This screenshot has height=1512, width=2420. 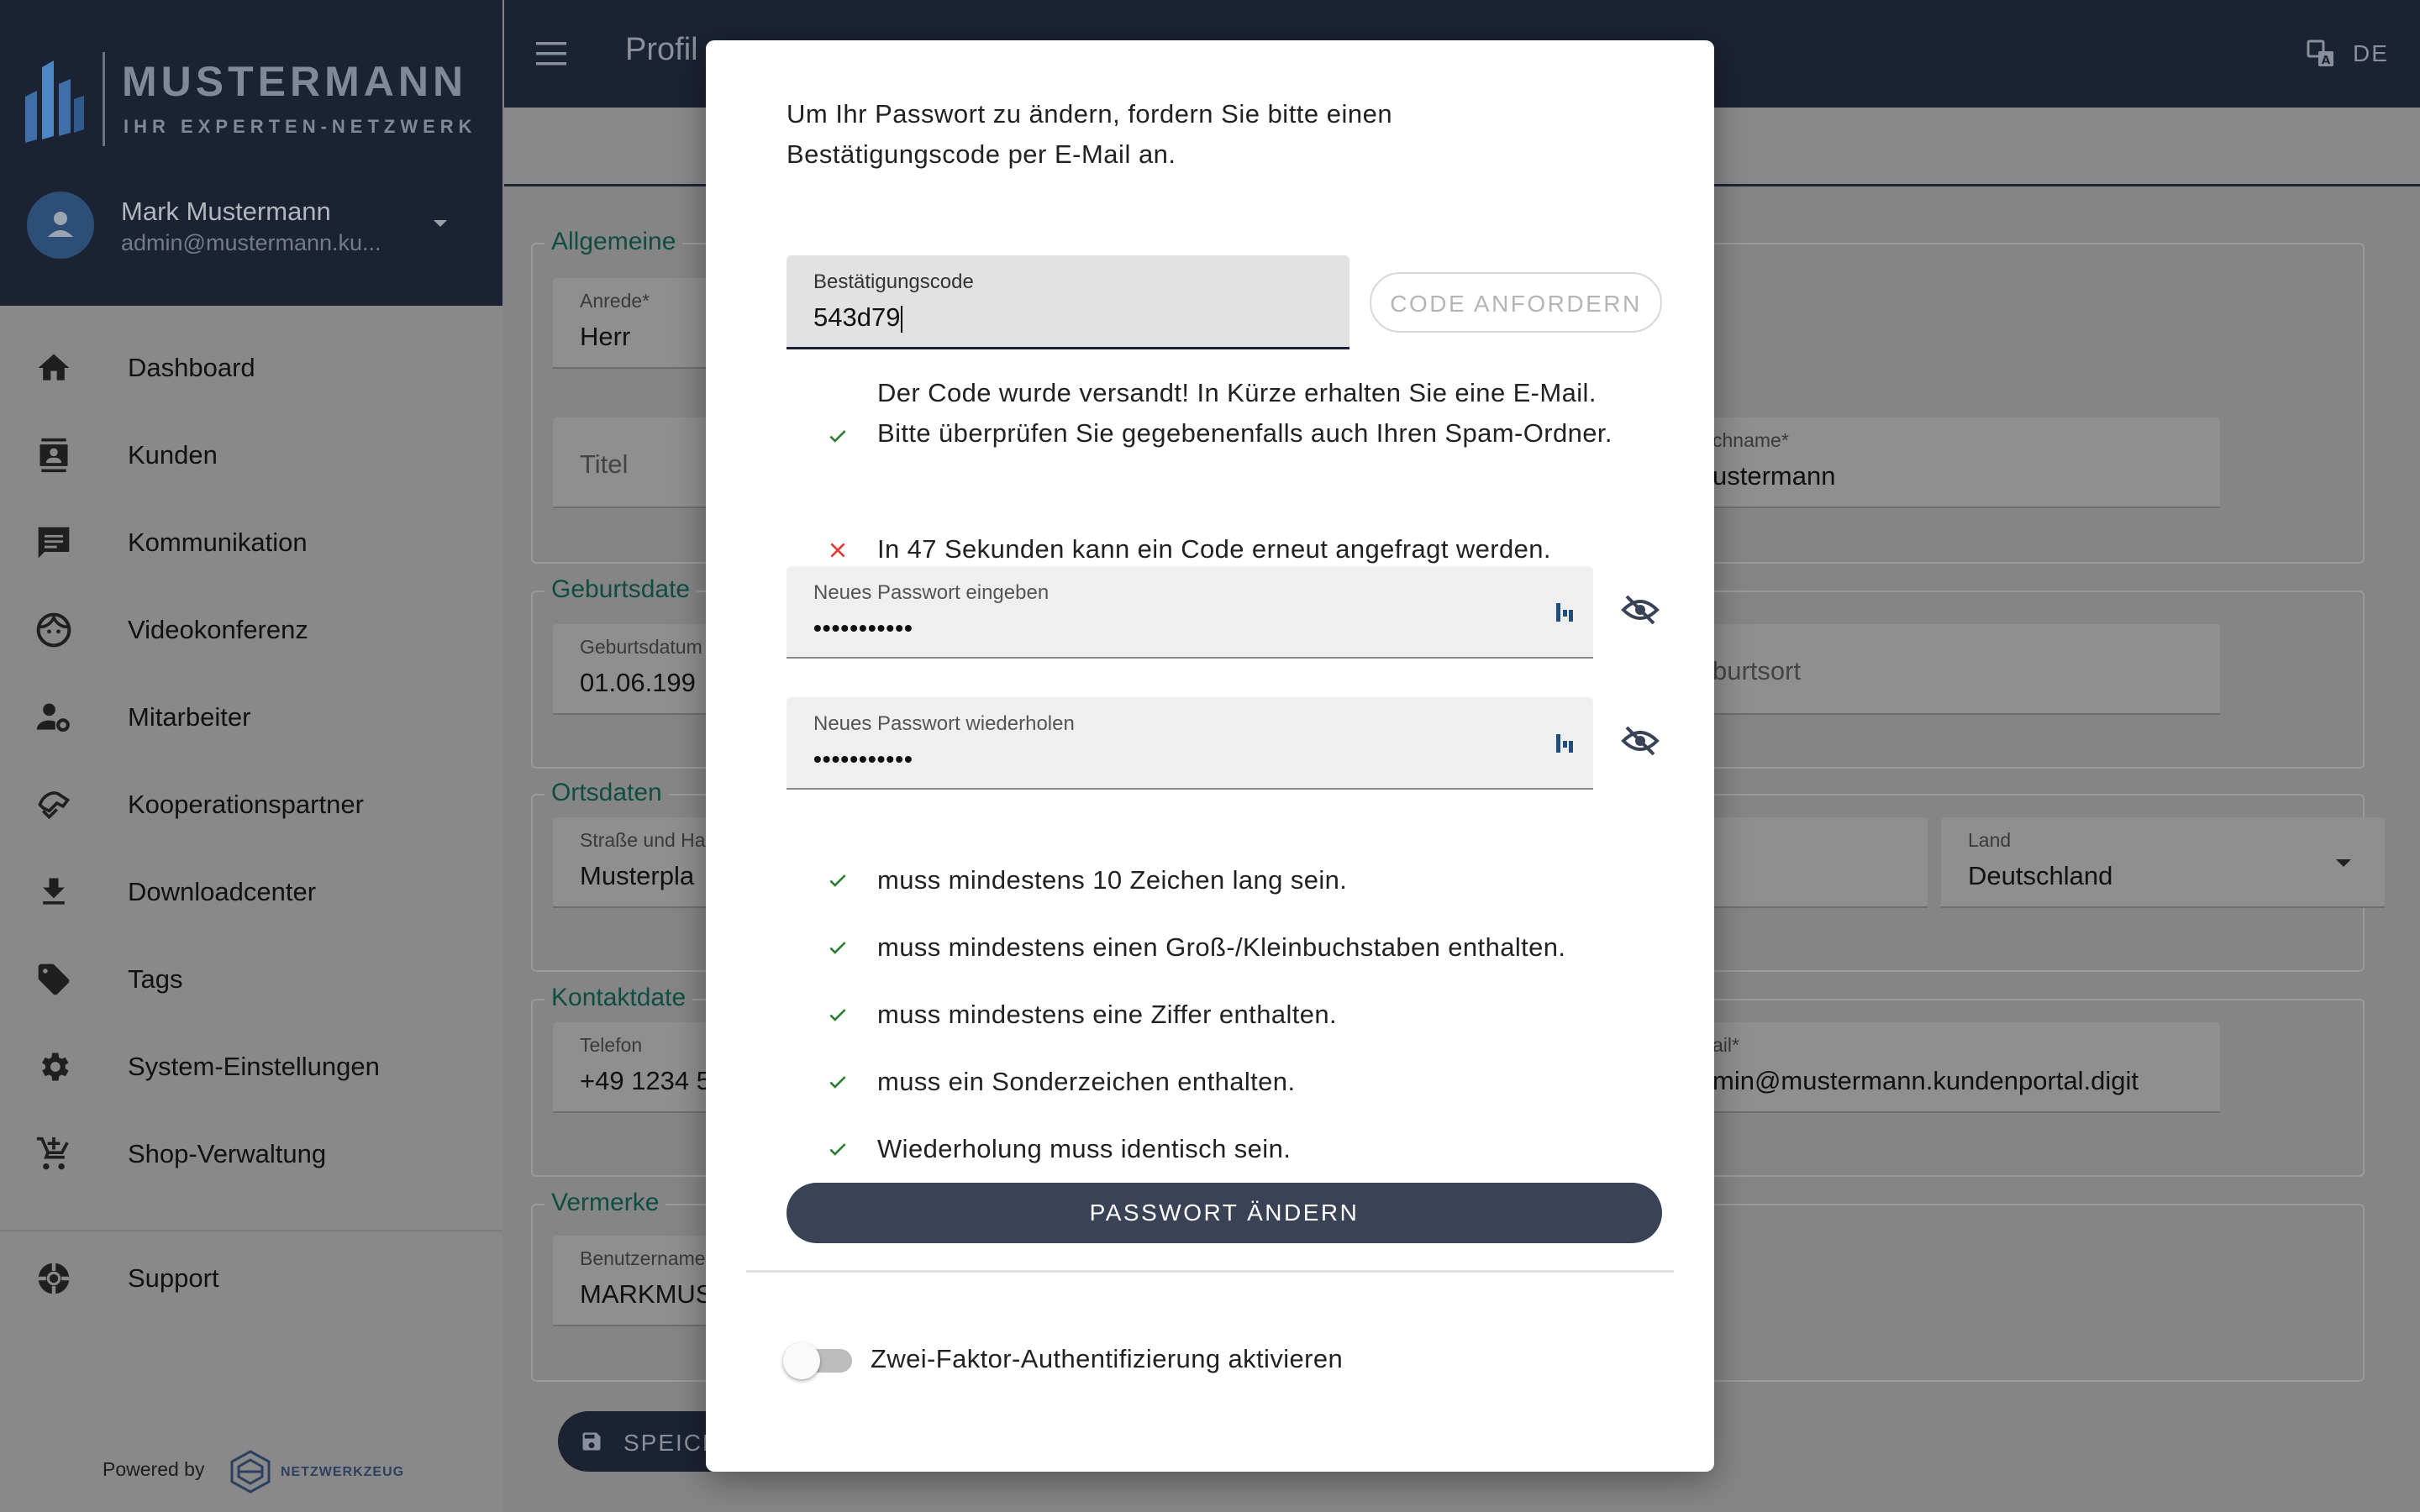 What do you see at coordinates (604, 464) in the screenshot?
I see `field-placeholder: Titel` at bounding box center [604, 464].